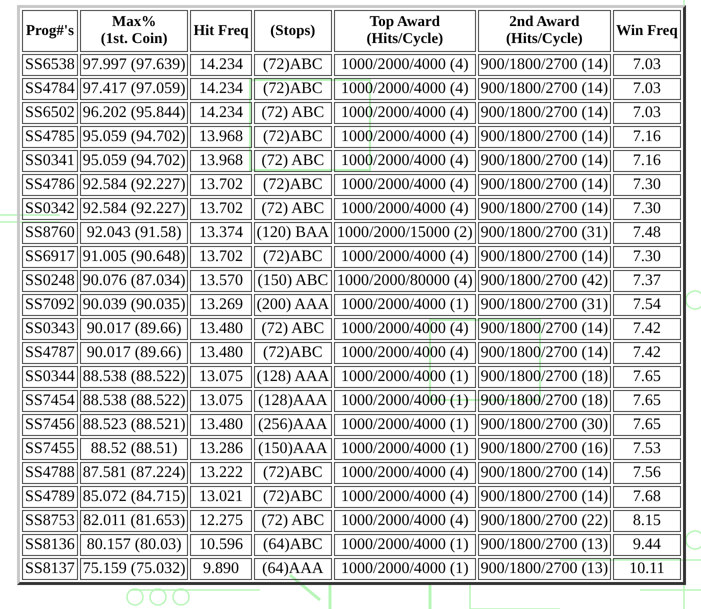  I want to click on table-cell: 13.374, so click(221, 233).